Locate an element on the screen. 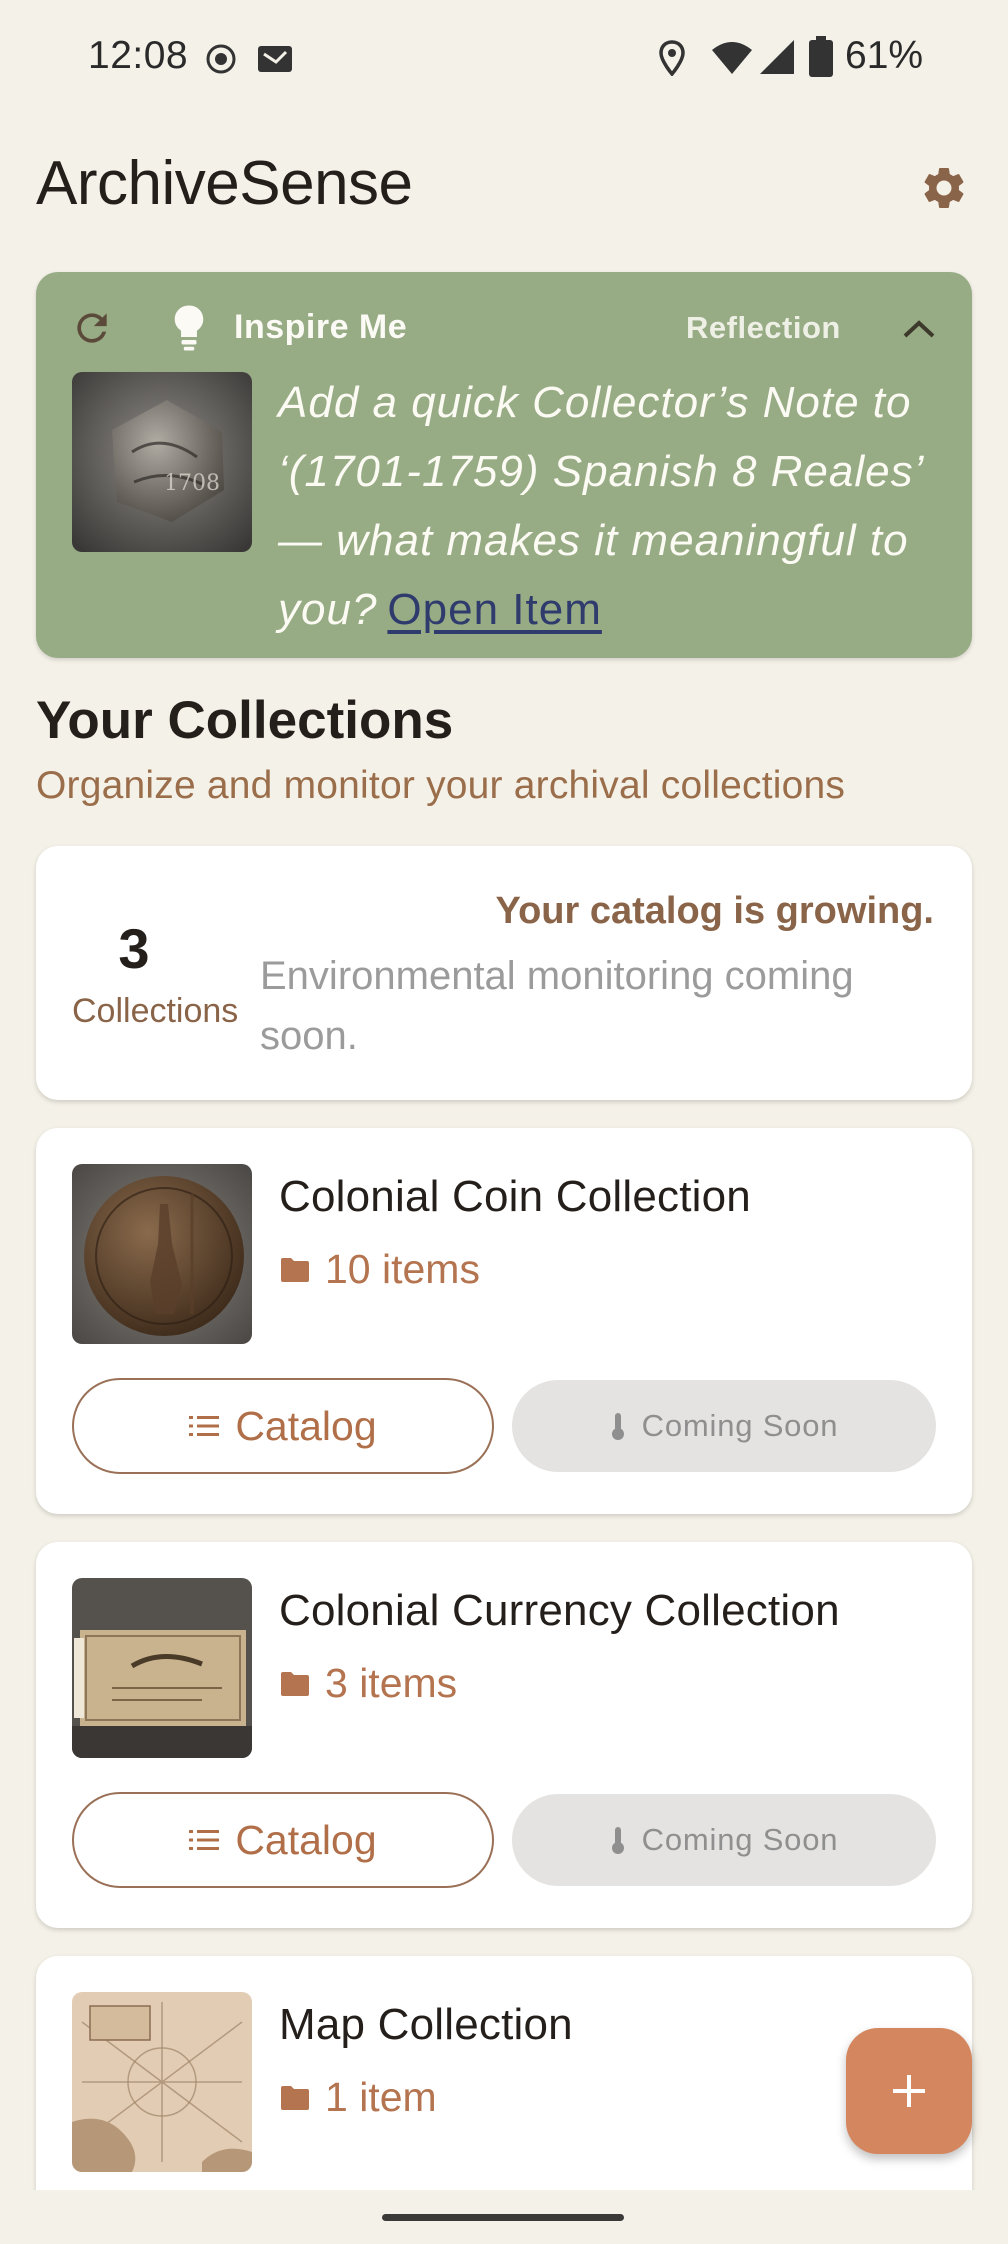 Image resolution: width=1008 pixels, height=2244 pixels. status-time: 12:08 is located at coordinates (138, 55).